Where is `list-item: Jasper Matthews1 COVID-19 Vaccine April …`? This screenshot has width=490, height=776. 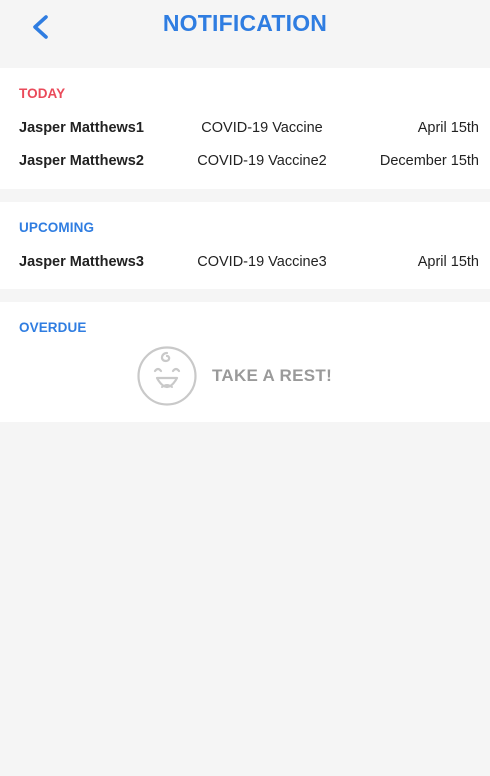 list-item: Jasper Matthews1 COVID-19 Vaccine April … is located at coordinates (249, 127).